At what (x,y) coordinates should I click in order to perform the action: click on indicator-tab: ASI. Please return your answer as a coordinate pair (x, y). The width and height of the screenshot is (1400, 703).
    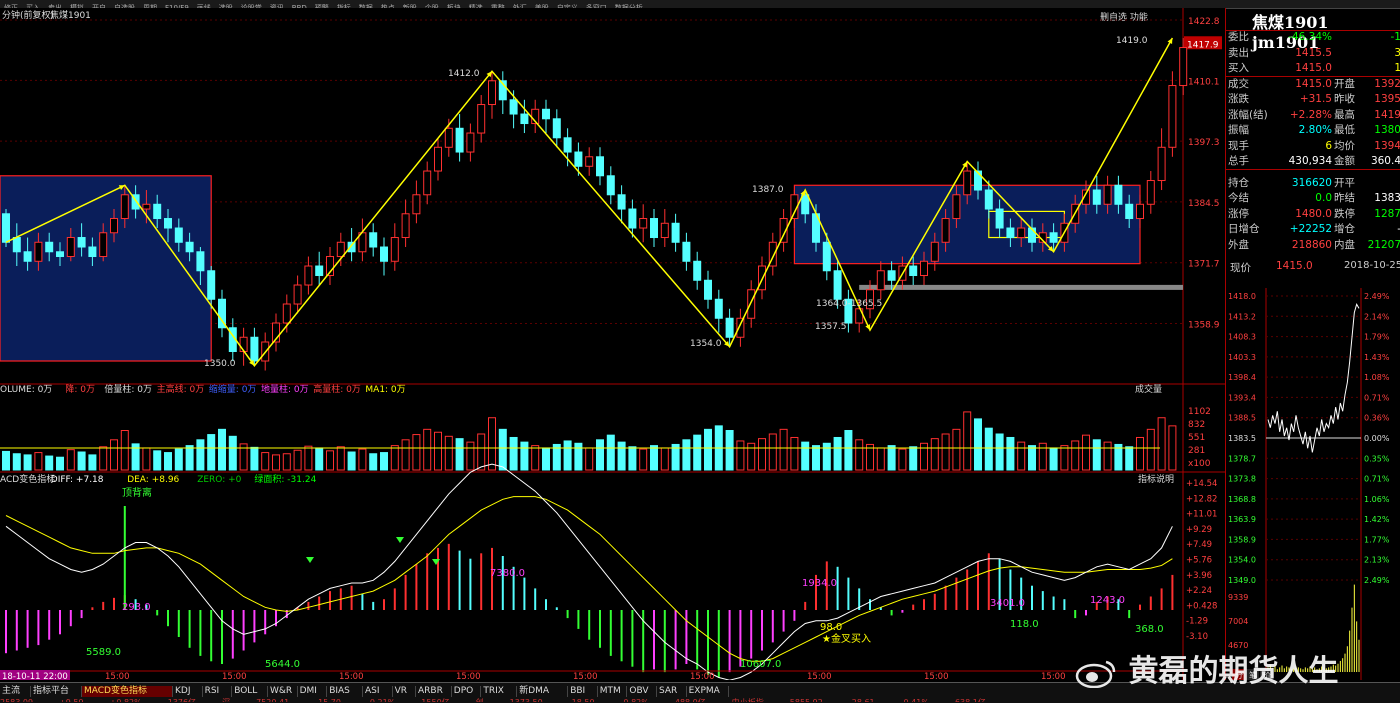
    Looking at the image, I should click on (378, 691).